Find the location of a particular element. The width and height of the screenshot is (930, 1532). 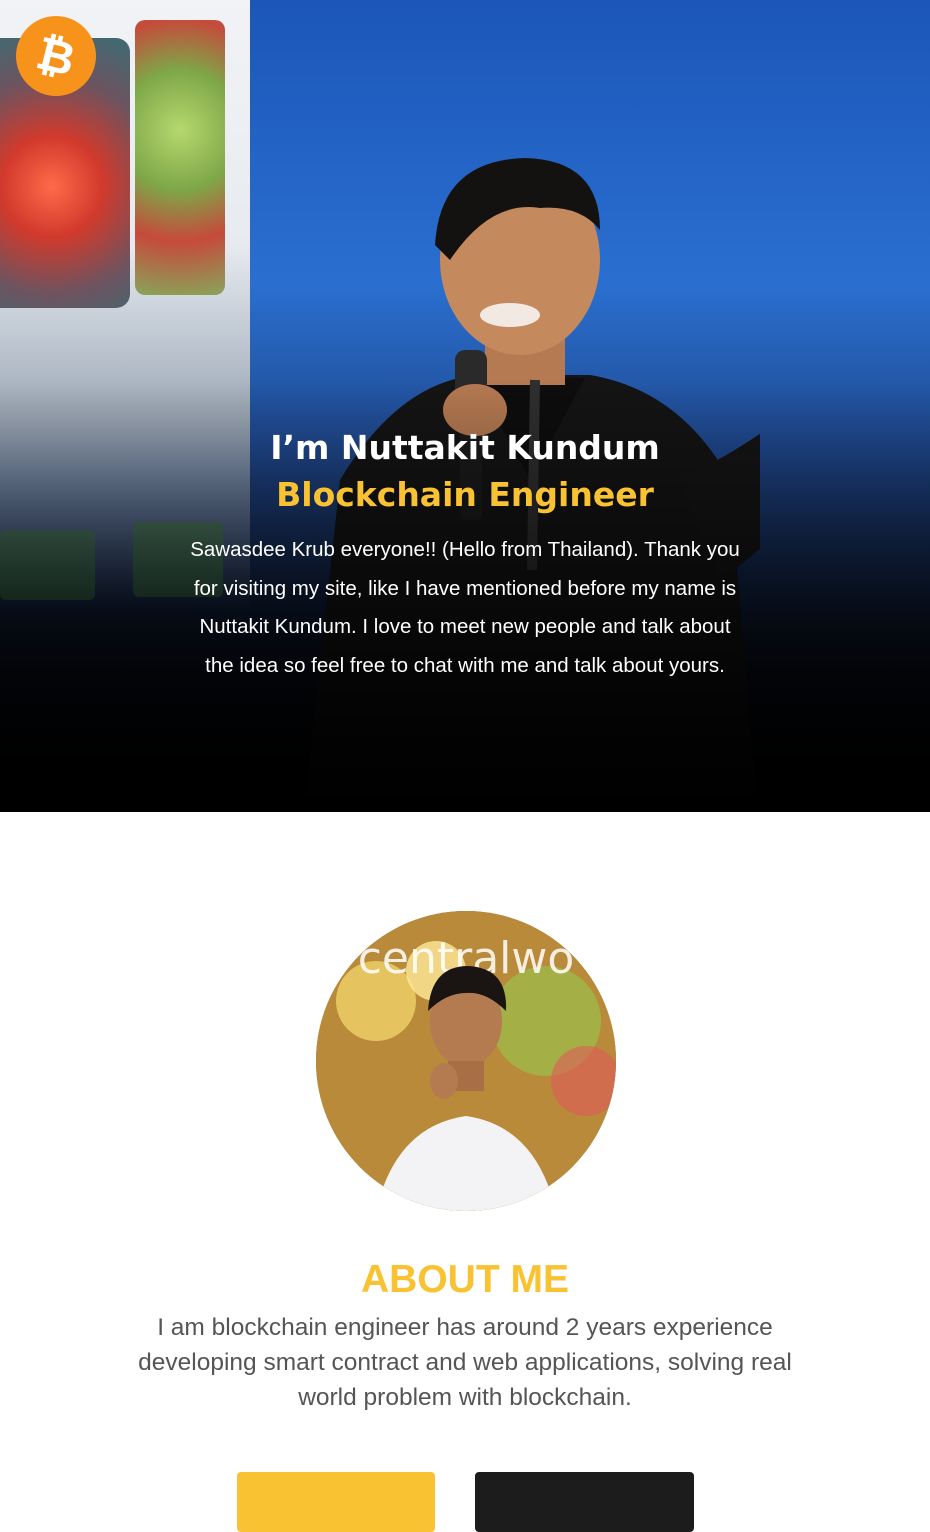

hero-background-photo is located at coordinates (180, 157).